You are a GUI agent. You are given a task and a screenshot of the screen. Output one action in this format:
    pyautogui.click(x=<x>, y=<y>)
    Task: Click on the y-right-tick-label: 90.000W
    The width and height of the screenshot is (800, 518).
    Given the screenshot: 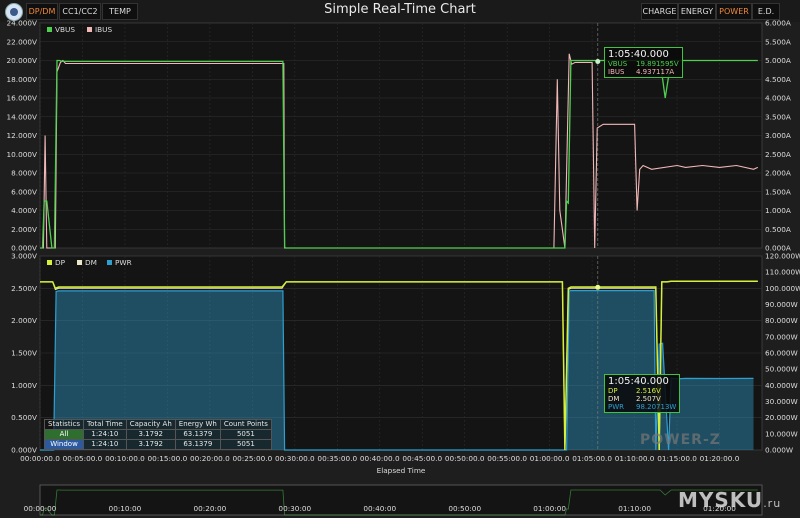 What is the action you would take?
    pyautogui.click(x=781, y=304)
    